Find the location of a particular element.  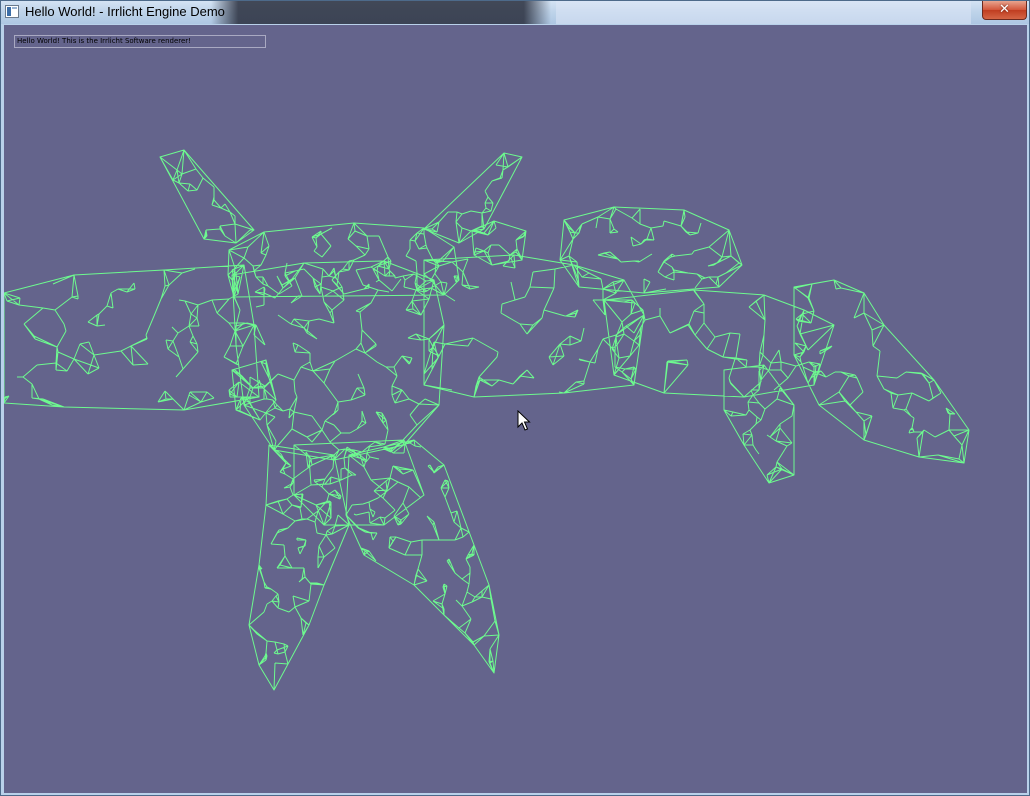

window-title: Hello World! - Irrlicht Engine Demo is located at coordinates (125, 11).